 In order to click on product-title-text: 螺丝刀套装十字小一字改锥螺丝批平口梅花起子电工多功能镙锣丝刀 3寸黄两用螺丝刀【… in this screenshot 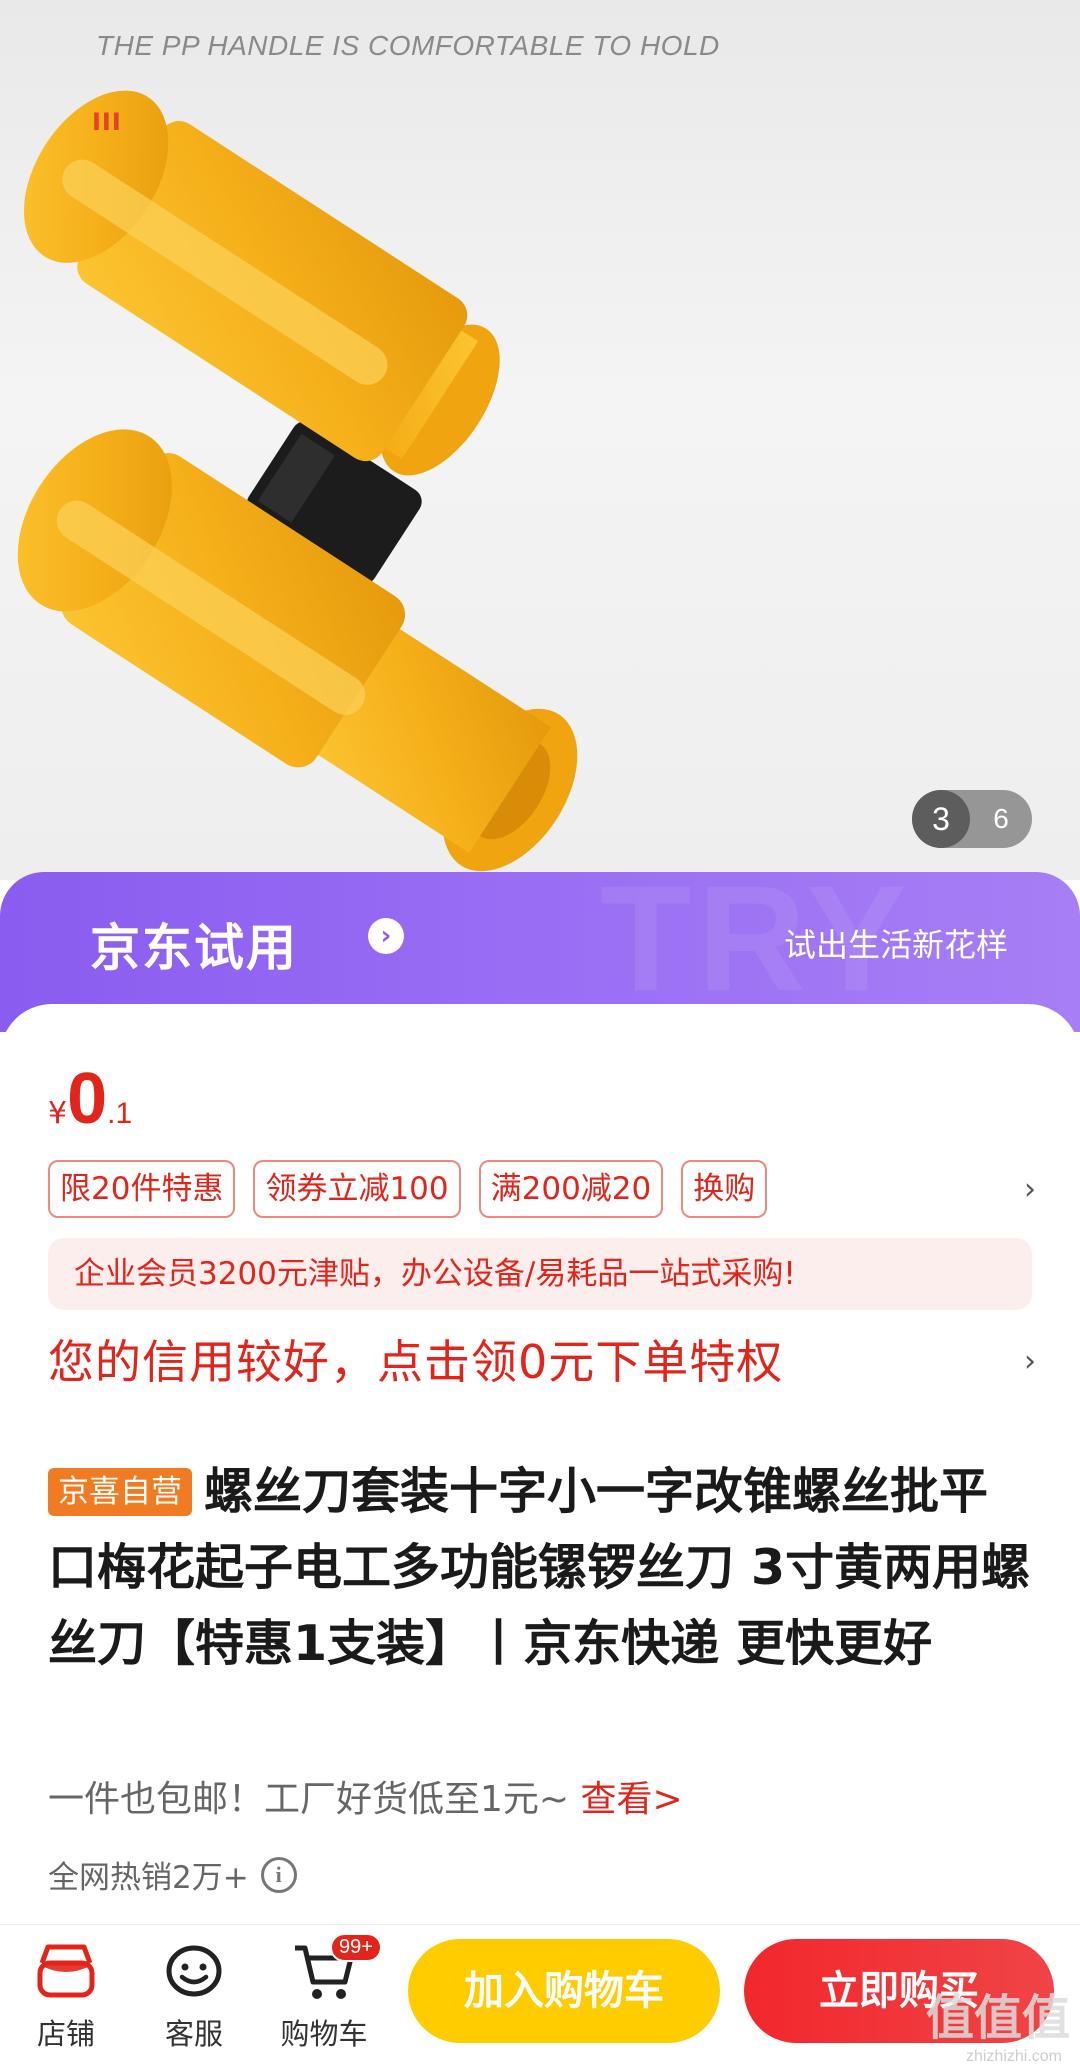, I will do `click(539, 1567)`.